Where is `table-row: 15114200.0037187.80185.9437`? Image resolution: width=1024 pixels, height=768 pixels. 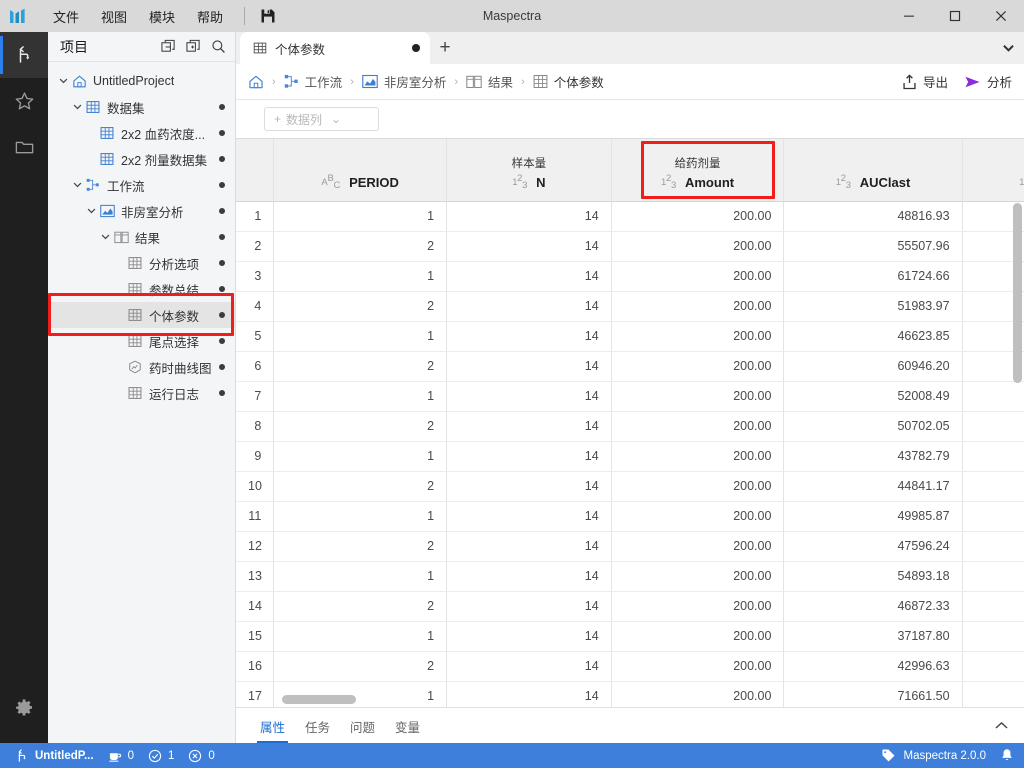
table-row: 15114200.0037187.80185.9437 is located at coordinates (630, 636).